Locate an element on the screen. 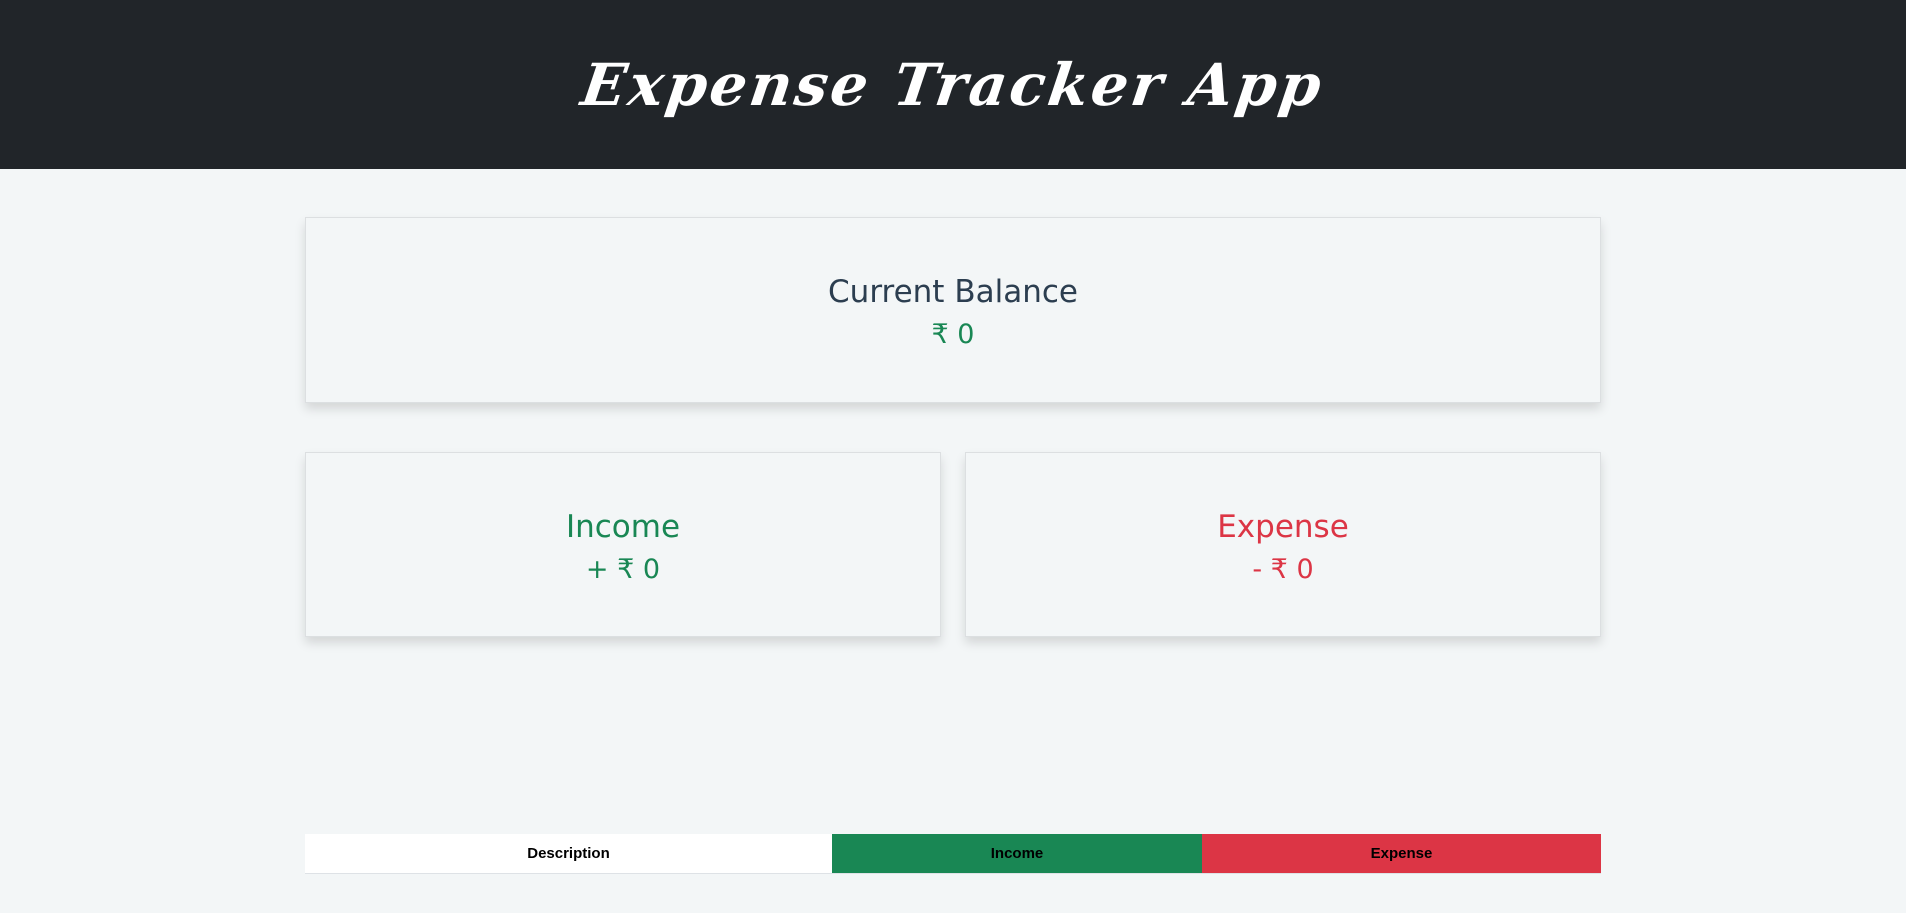 This screenshot has height=913, width=1906. expense-card: Expense - ₹ 0 is located at coordinates (1283, 544).